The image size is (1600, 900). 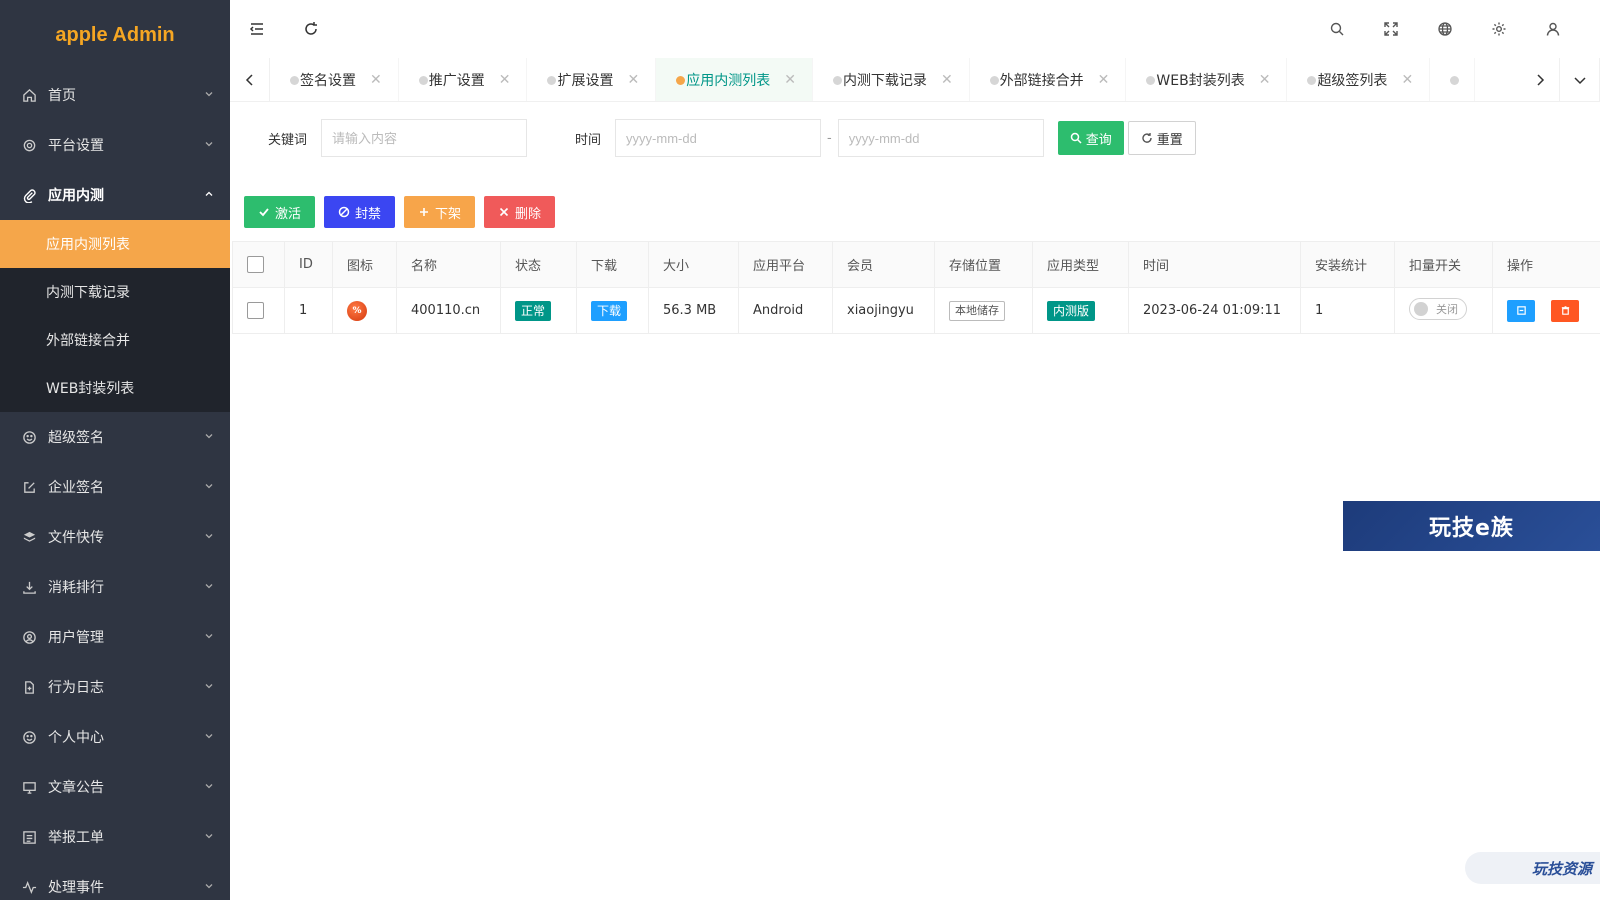 I want to click on tab-menu-button, so click(x=1580, y=79).